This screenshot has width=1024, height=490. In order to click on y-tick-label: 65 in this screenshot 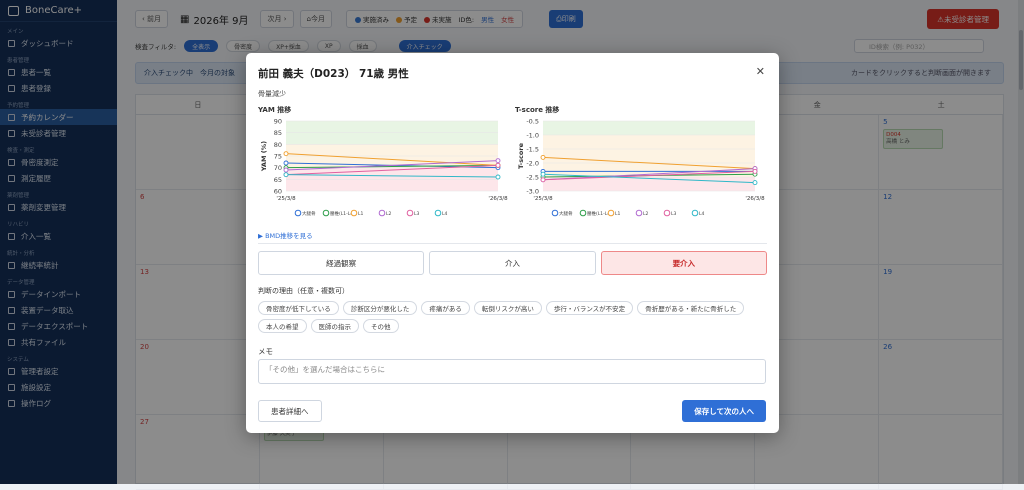, I will do `click(278, 180)`.